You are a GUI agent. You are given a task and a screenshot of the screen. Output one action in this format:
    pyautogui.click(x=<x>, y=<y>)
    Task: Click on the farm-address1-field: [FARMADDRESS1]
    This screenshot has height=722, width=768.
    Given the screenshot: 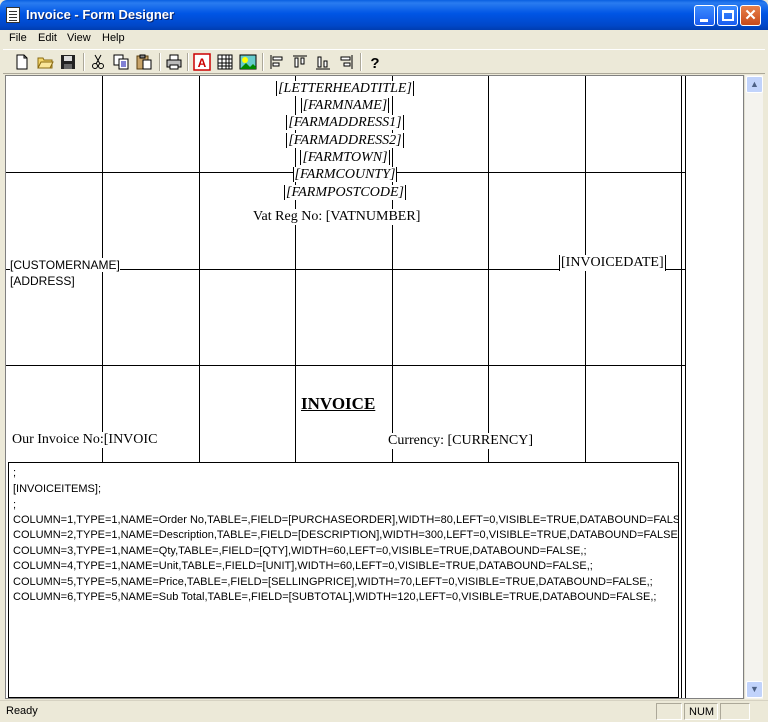 What is the action you would take?
    pyautogui.click(x=345, y=123)
    